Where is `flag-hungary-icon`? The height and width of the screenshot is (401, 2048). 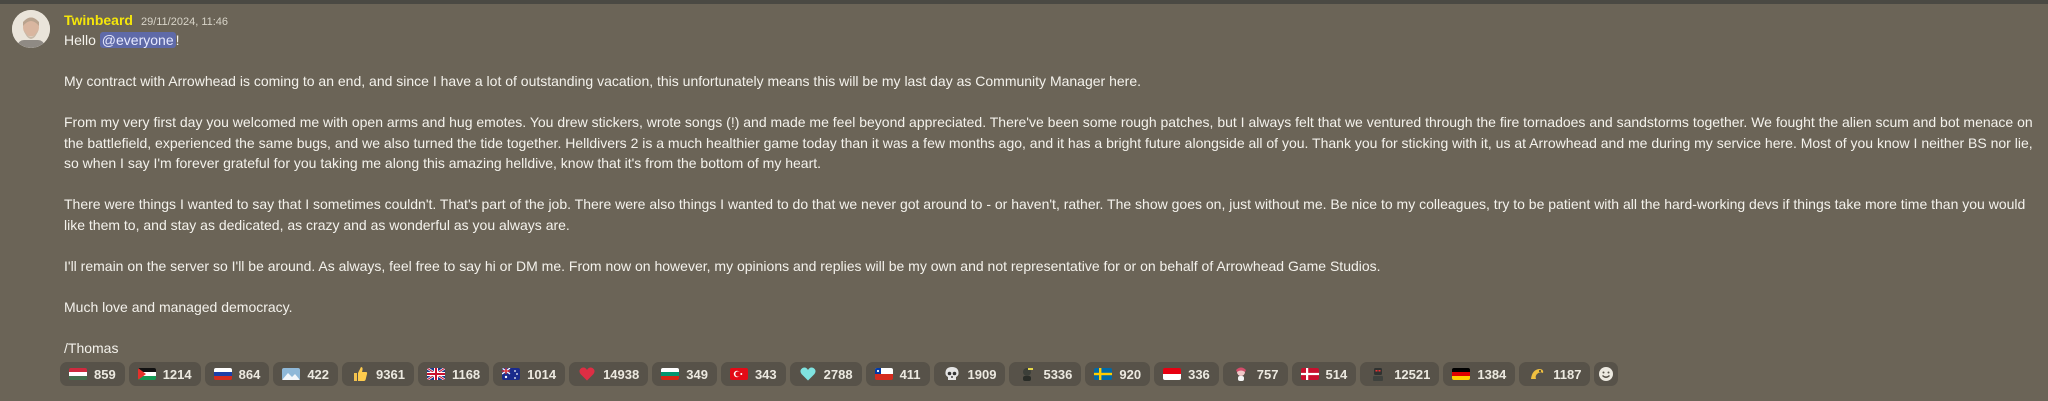 flag-hungary-icon is located at coordinates (78, 374).